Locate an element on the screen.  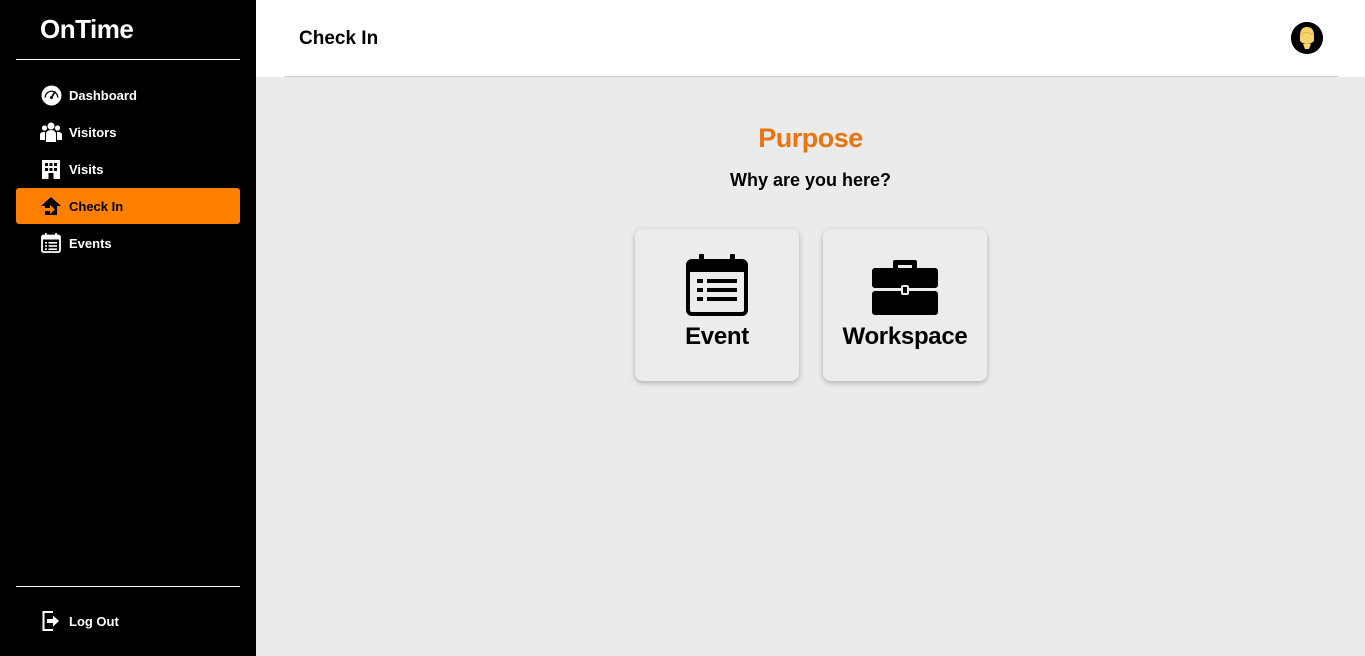
workspace-option-card: Workspace is located at coordinates (905, 305).